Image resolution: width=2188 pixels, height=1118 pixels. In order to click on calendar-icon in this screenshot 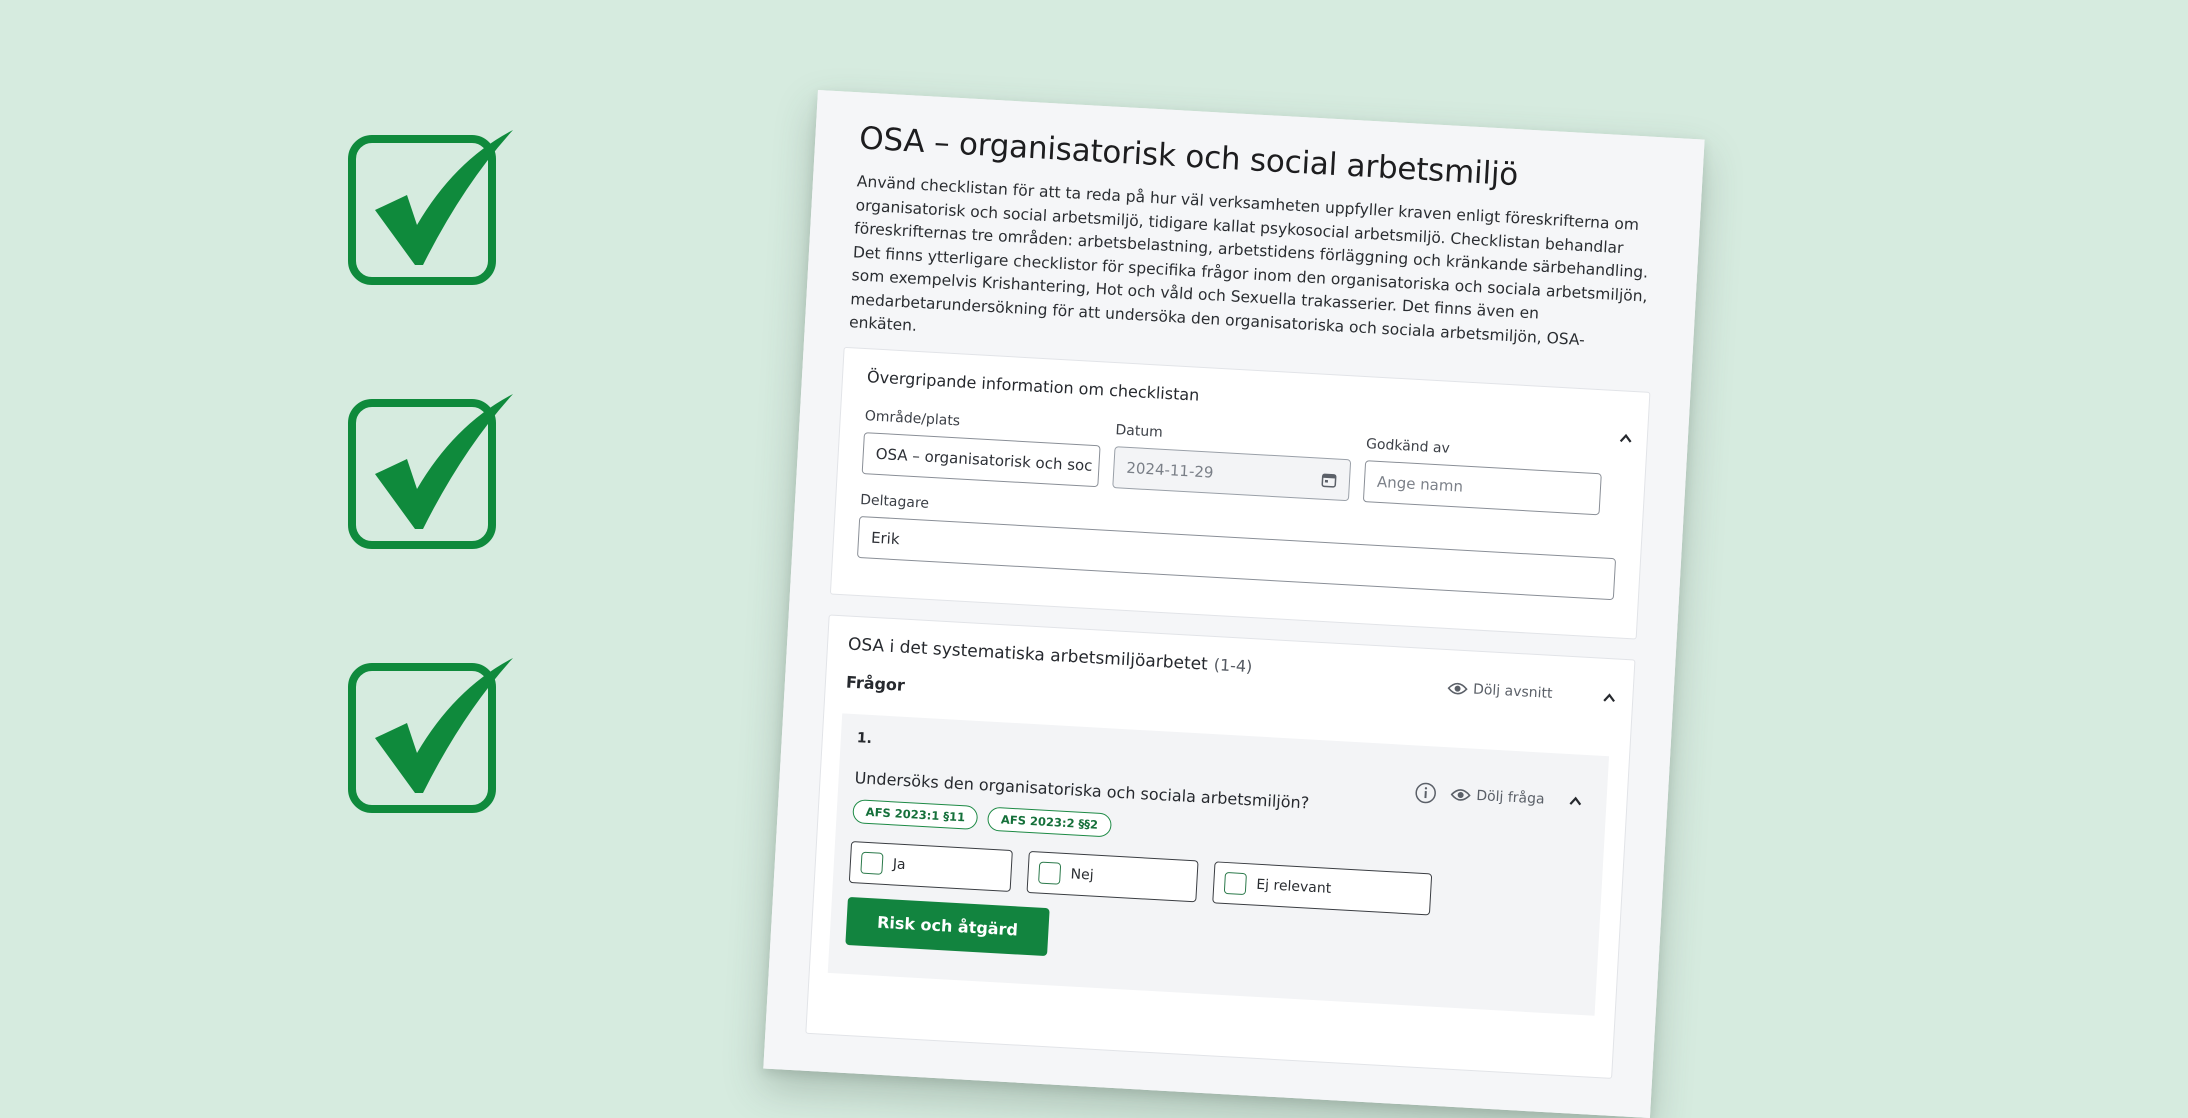, I will do `click(1329, 479)`.